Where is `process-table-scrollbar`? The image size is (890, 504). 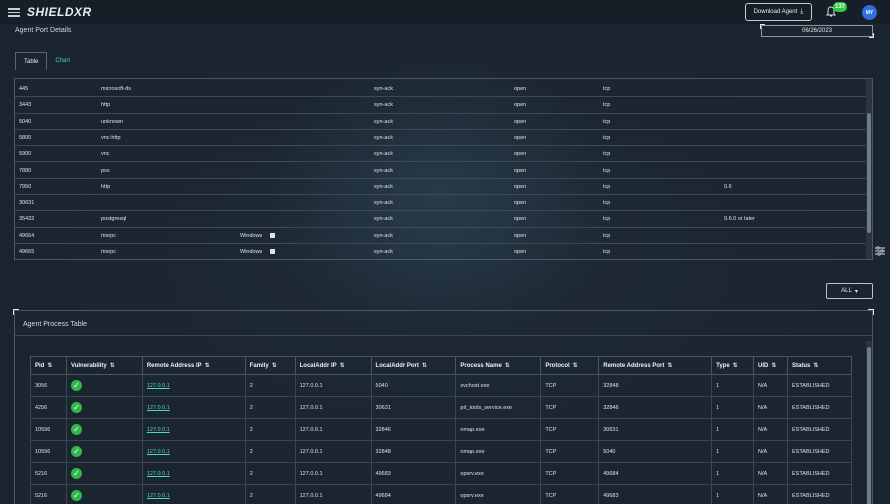 process-table-scrollbar is located at coordinates (869, 422).